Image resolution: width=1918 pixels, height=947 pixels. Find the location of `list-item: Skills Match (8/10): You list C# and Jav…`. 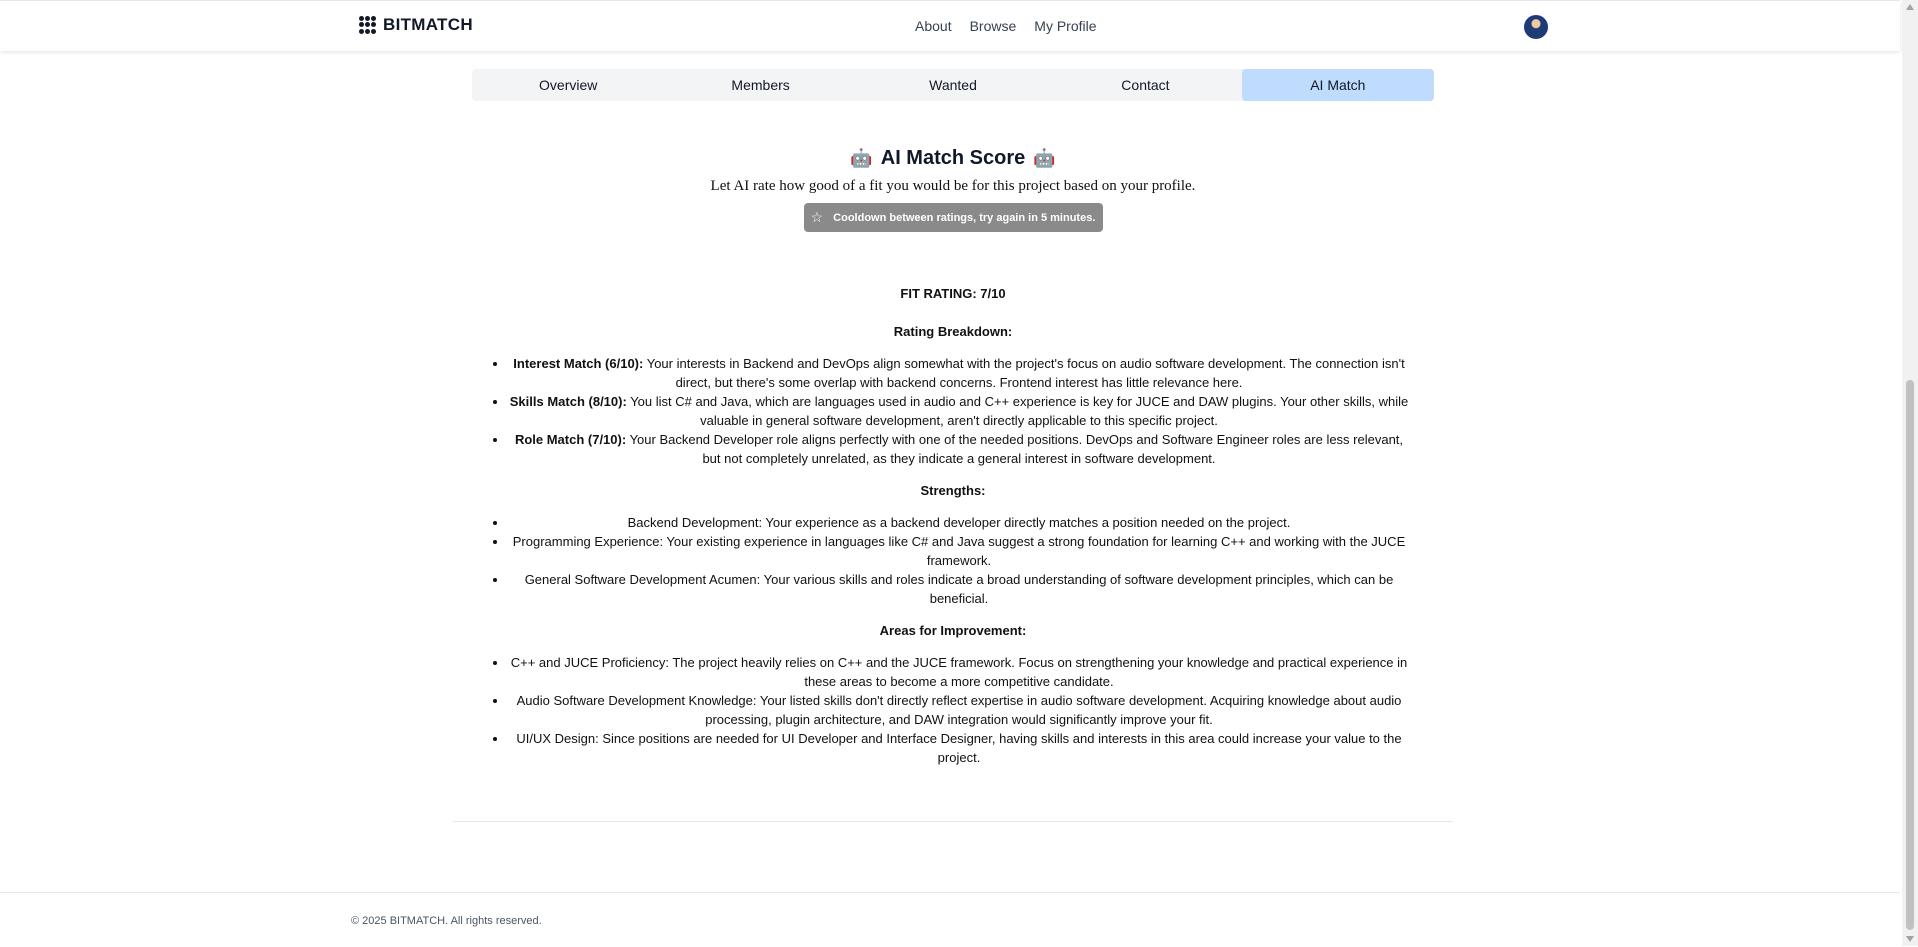

list-item: Skills Match (8/10): You list C# and Jav… is located at coordinates (959, 411).